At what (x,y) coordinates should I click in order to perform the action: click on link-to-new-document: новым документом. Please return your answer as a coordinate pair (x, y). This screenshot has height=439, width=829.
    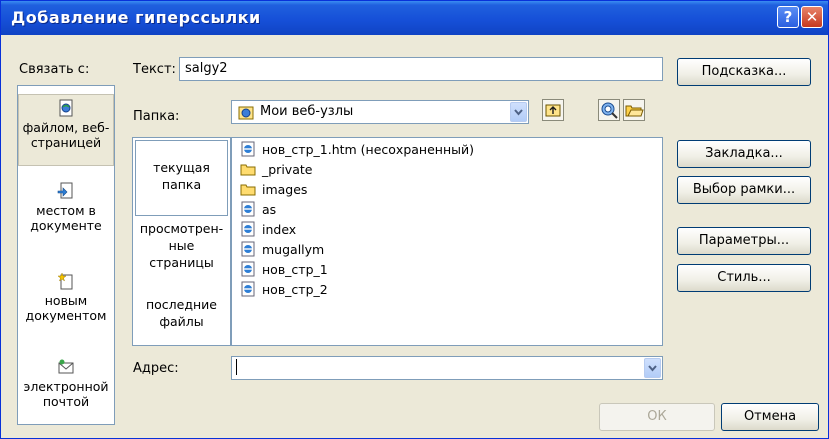
    Looking at the image, I should click on (66, 302).